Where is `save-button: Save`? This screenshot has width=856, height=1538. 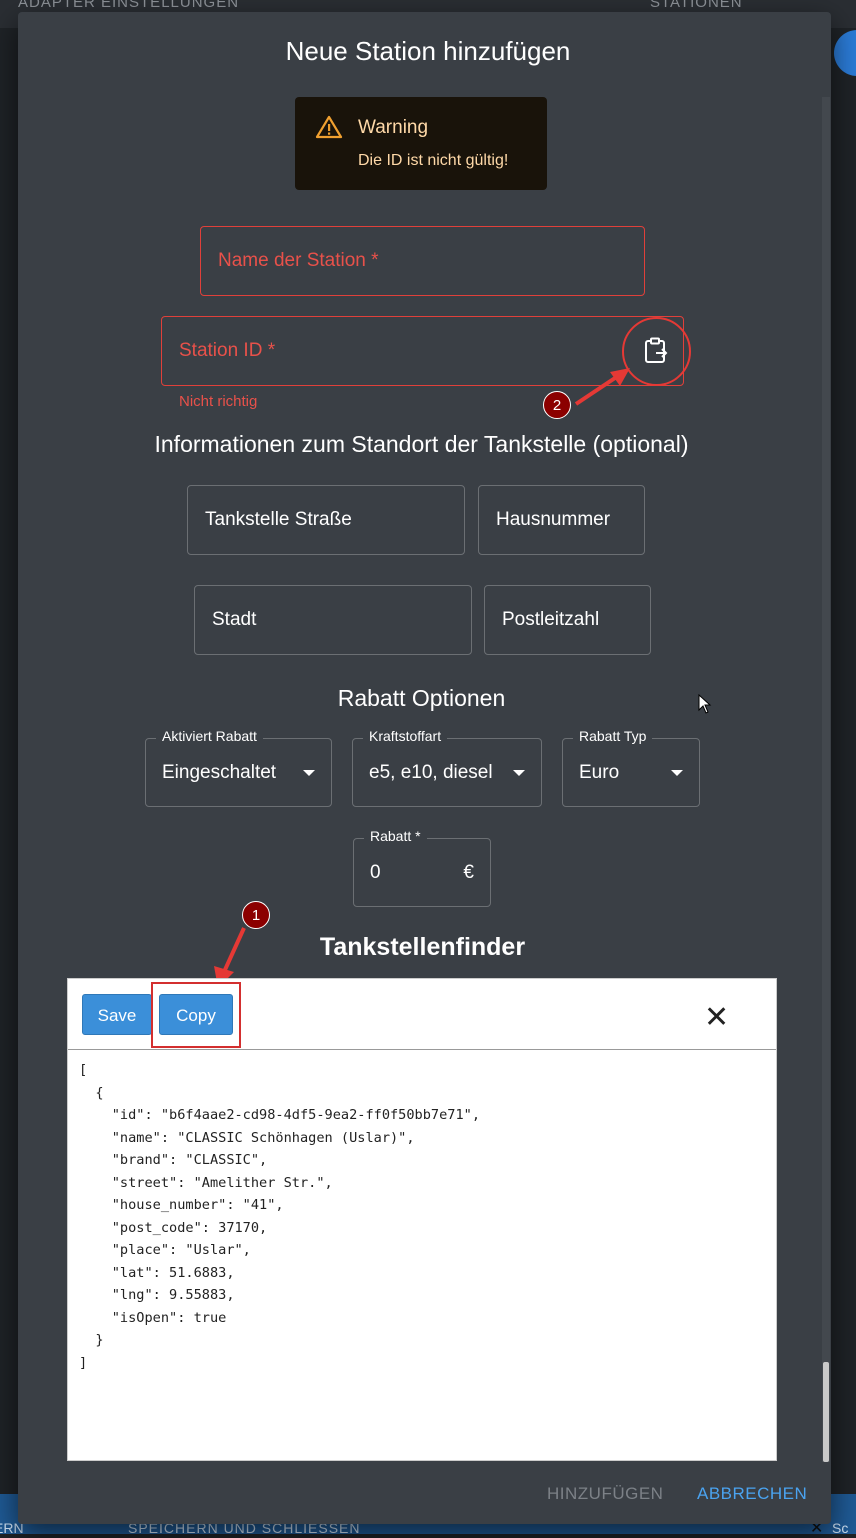
save-button: Save is located at coordinates (117, 1014).